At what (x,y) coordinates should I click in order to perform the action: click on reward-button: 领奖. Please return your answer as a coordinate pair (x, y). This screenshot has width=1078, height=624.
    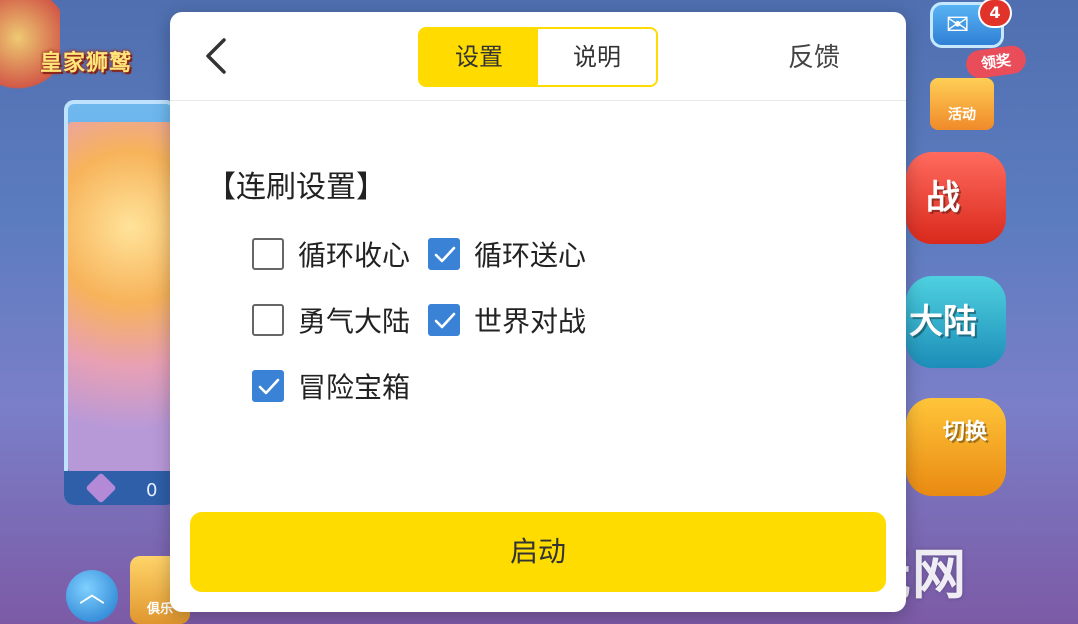
    Looking at the image, I should click on (996, 62).